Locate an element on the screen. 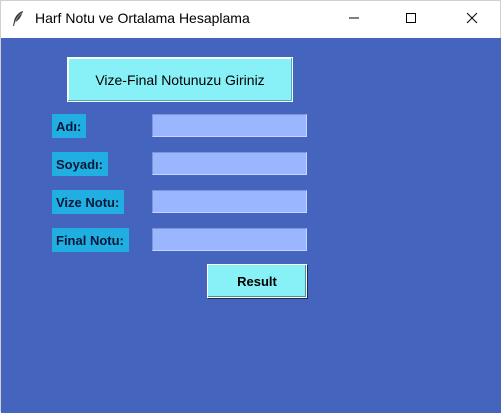 This screenshot has height=413, width=501. surname-label: Soyadı: is located at coordinates (80, 164).